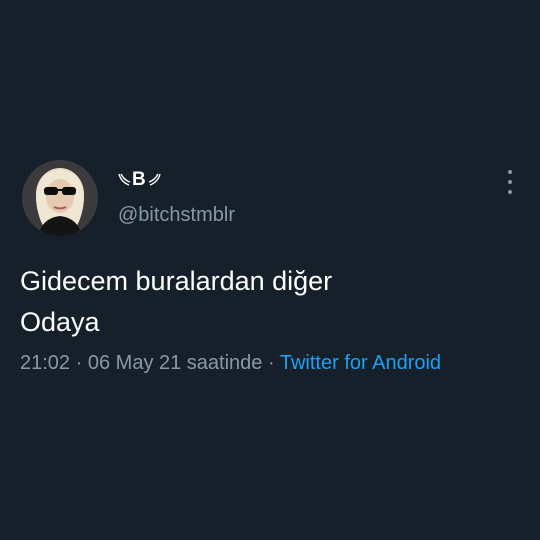 This screenshot has height=540, width=540. I want to click on avatar-image, so click(60, 198).